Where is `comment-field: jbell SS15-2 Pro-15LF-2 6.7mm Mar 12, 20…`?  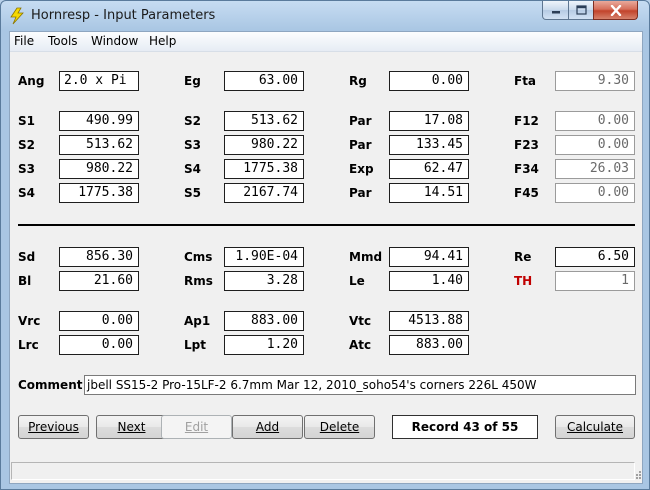
comment-field: jbell SS15-2 Pro-15LF-2 6.7mm Mar 12, 20… is located at coordinates (360, 385).